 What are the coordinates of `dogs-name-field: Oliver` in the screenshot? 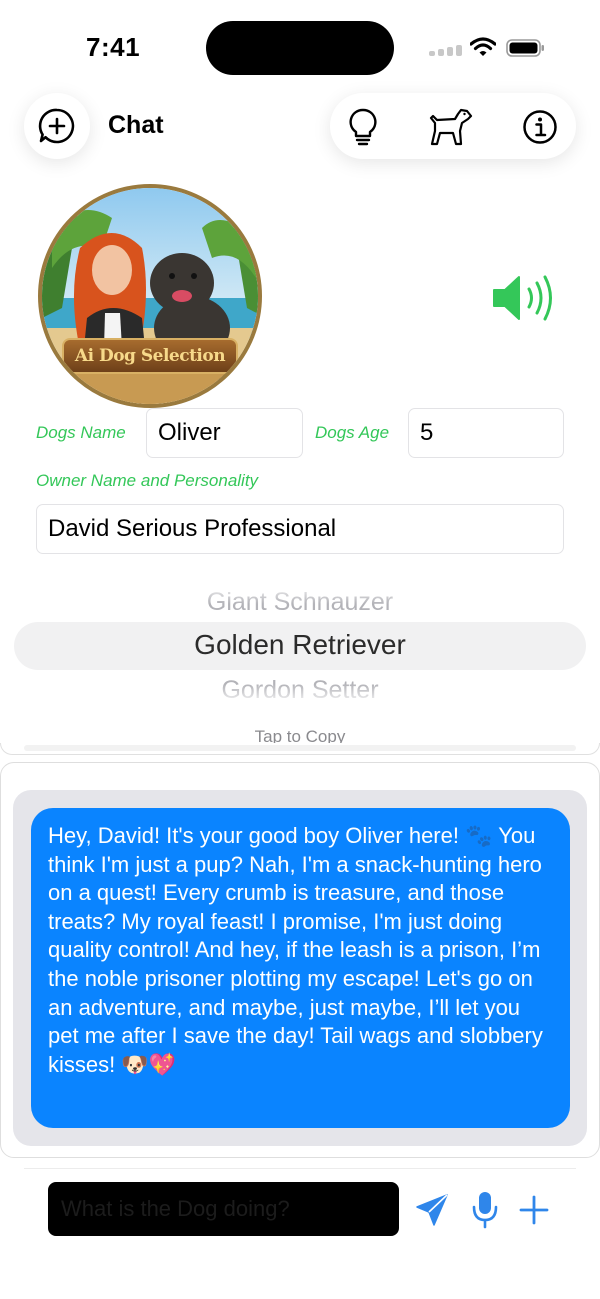 It's located at (224, 433).